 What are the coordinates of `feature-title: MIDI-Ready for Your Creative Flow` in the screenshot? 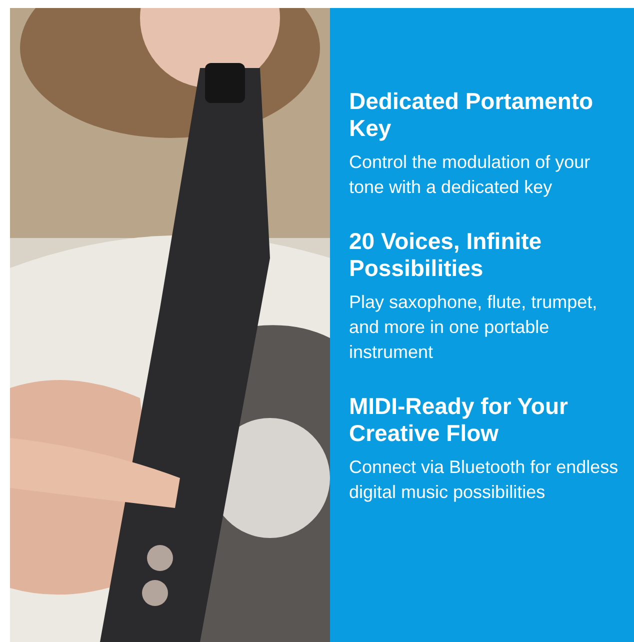 It's located at (459, 420).